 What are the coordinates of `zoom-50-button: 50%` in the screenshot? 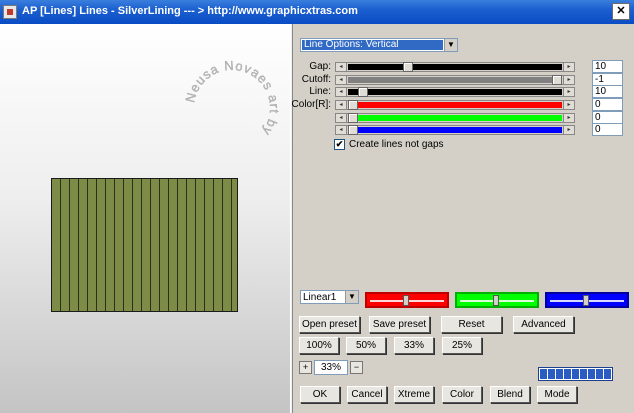 It's located at (366, 345).